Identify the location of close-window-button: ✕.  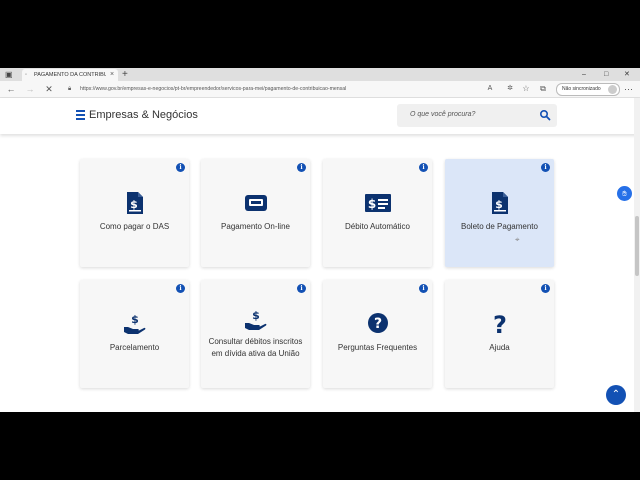
(627, 74).